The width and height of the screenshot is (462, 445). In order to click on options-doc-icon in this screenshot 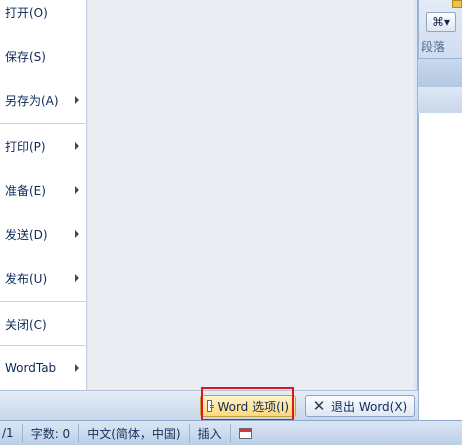, I will do `click(211, 406)`.